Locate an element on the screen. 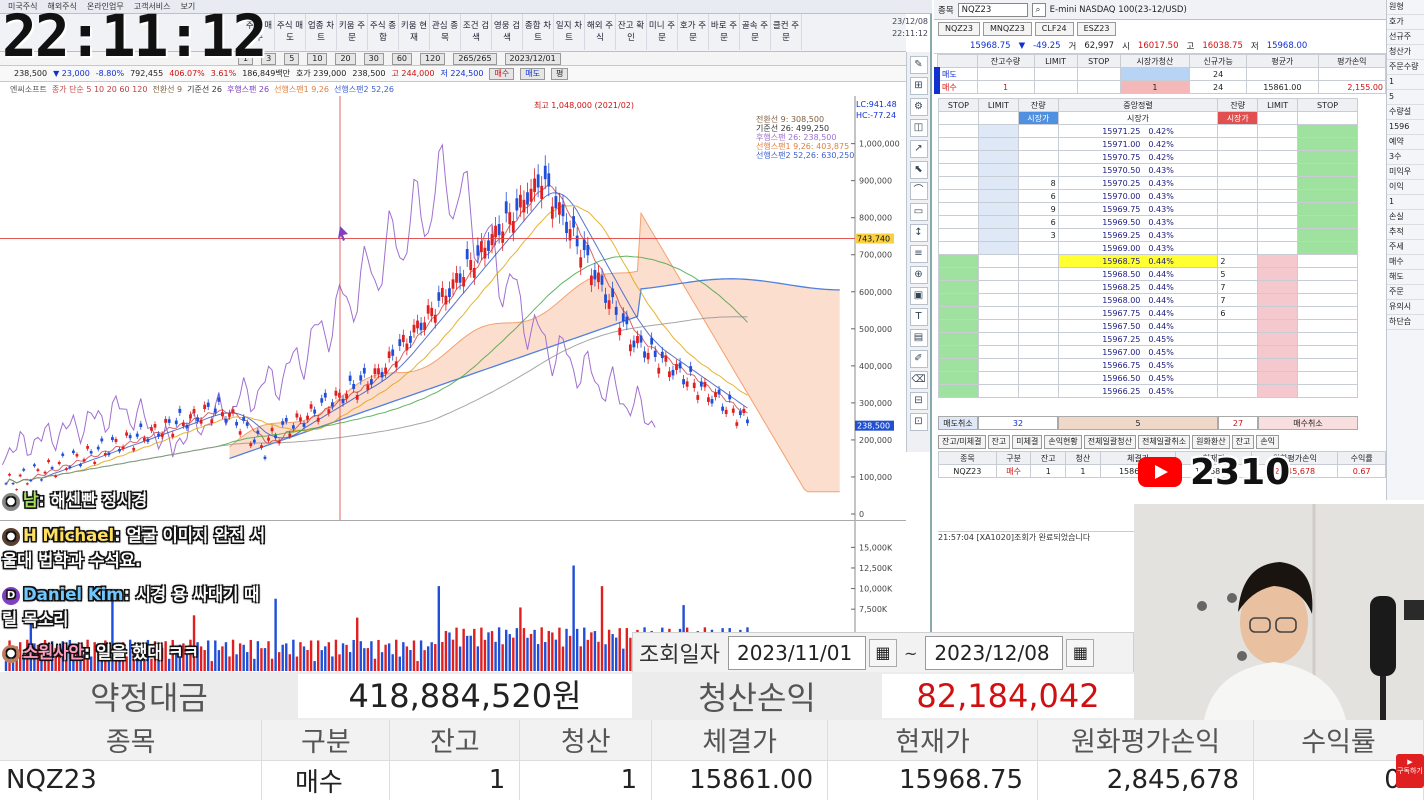 The height and width of the screenshot is (800, 1424). price-cell: 15966.50 0.45% is located at coordinates (1138, 378).